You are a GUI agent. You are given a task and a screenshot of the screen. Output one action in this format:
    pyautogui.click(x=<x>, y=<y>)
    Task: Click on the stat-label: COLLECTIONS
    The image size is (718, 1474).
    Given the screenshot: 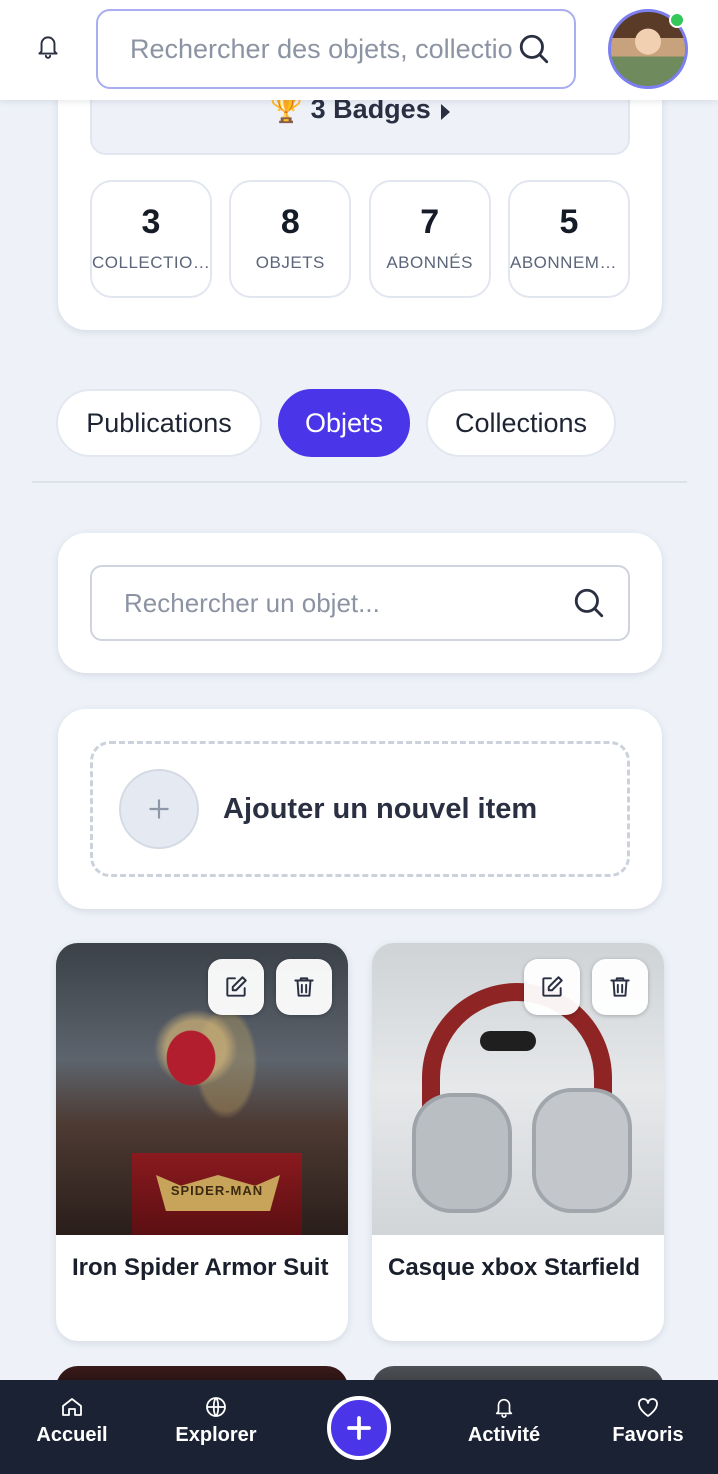 What is the action you would take?
    pyautogui.click(x=151, y=262)
    